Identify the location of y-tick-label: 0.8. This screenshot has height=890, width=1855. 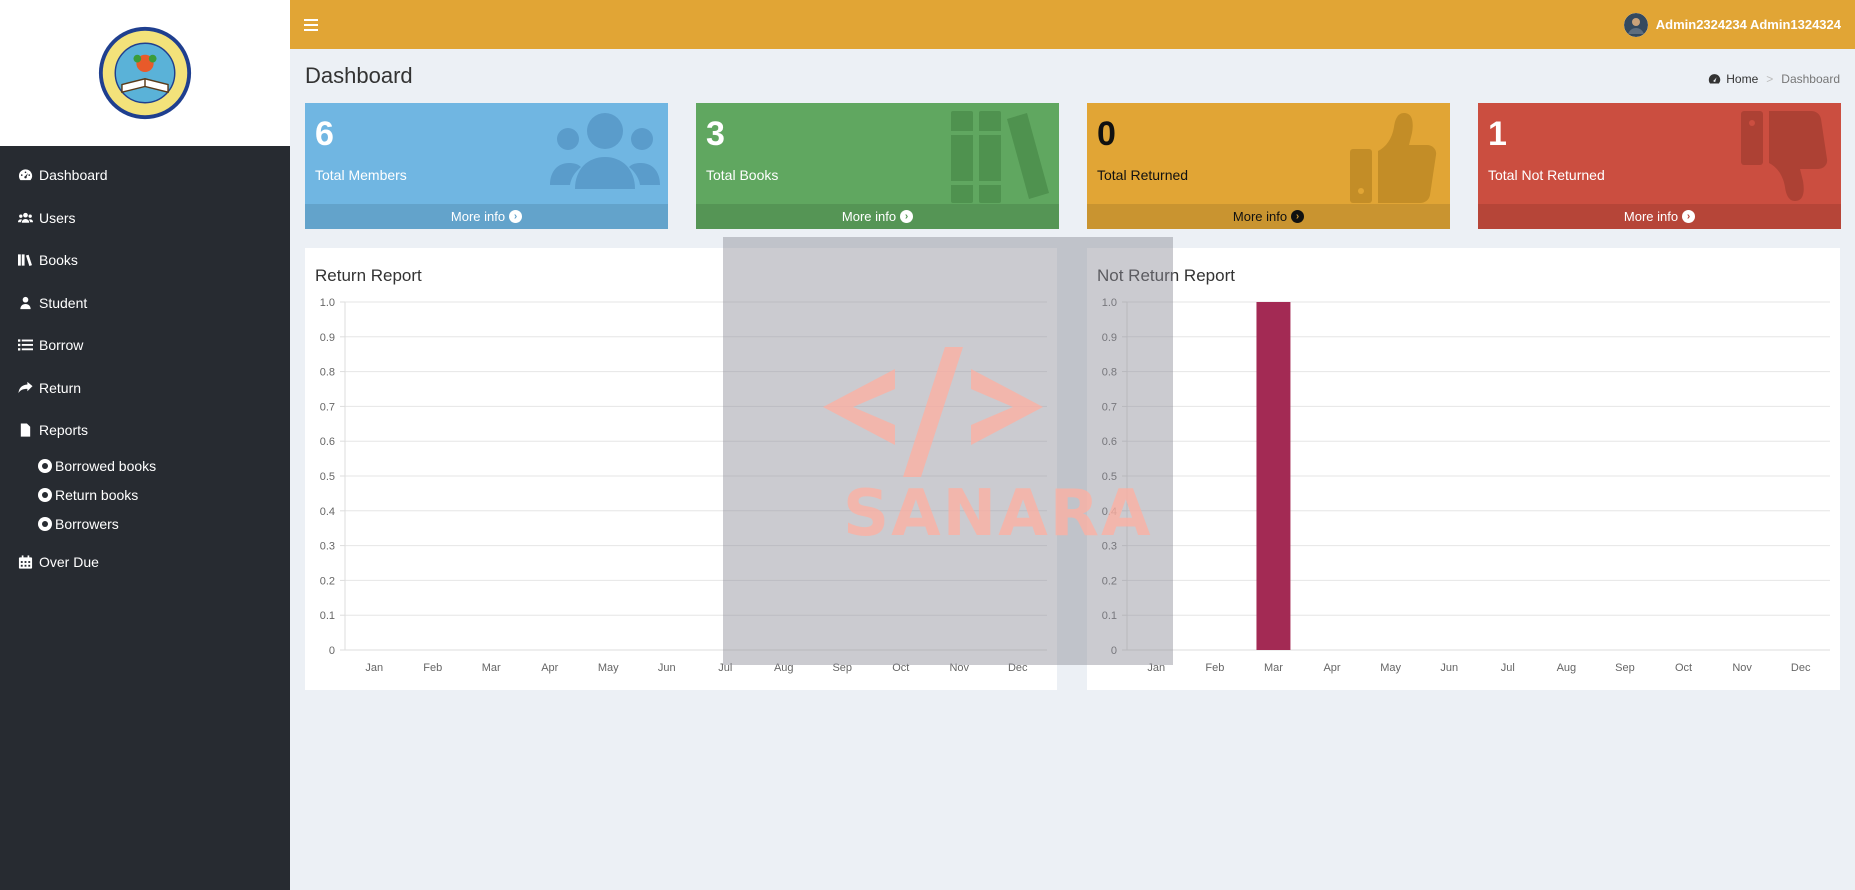
(327, 373).